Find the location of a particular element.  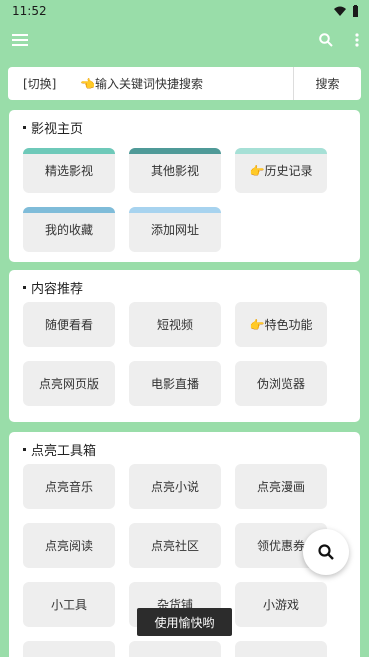

app-bar is located at coordinates (184, 40).